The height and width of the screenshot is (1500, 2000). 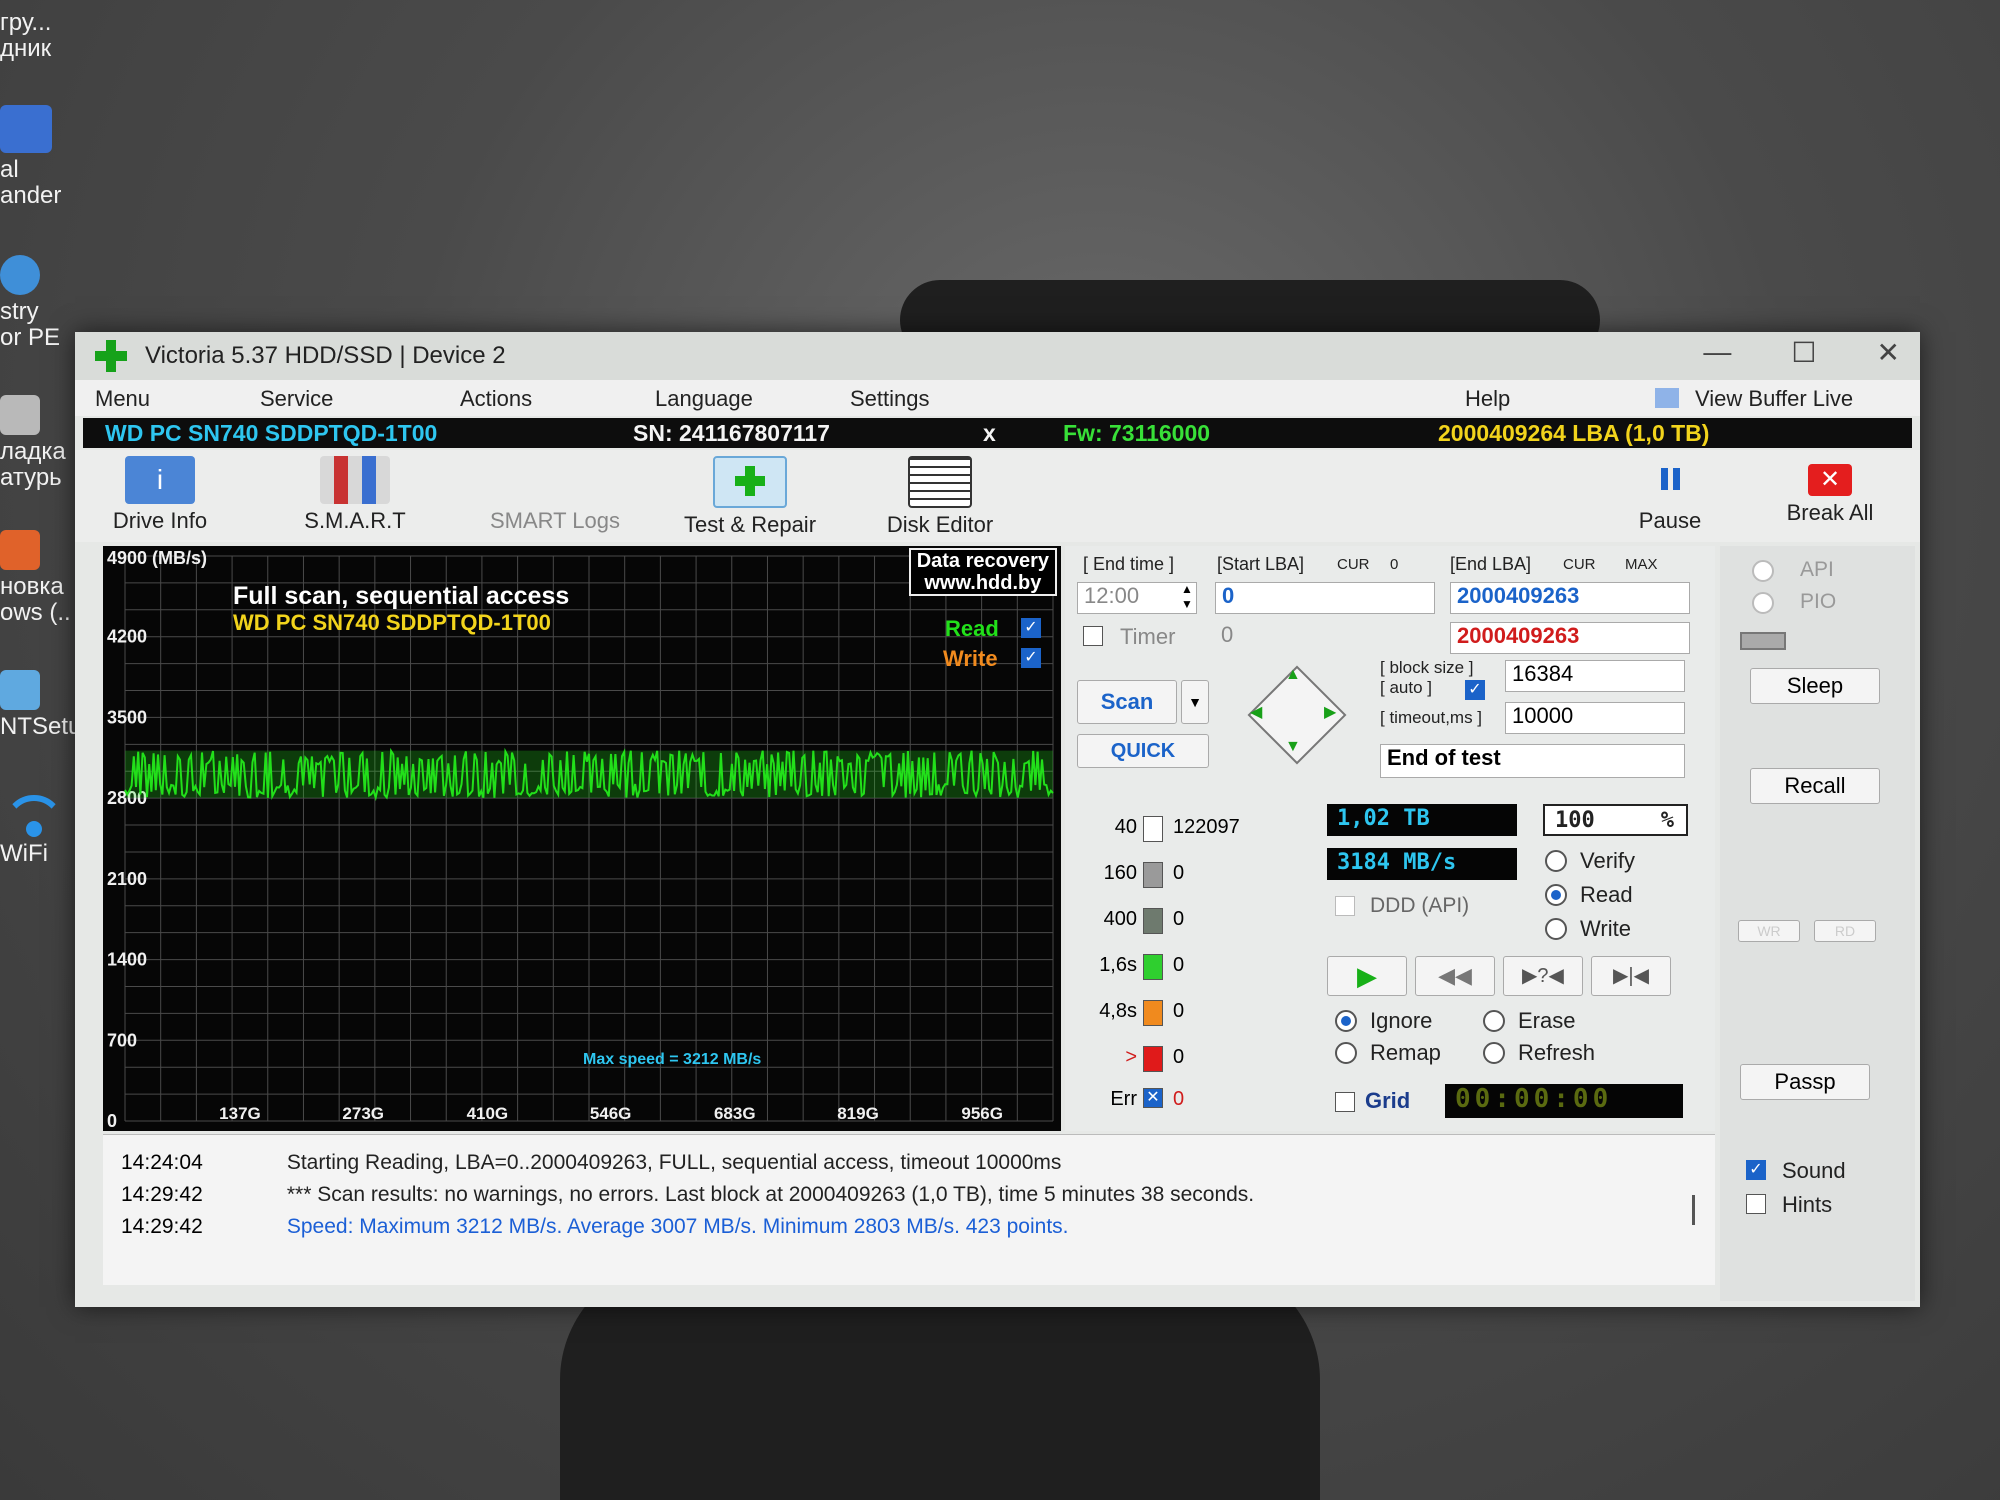 I want to click on smart-label: S.M.A.R.T, so click(x=355, y=520).